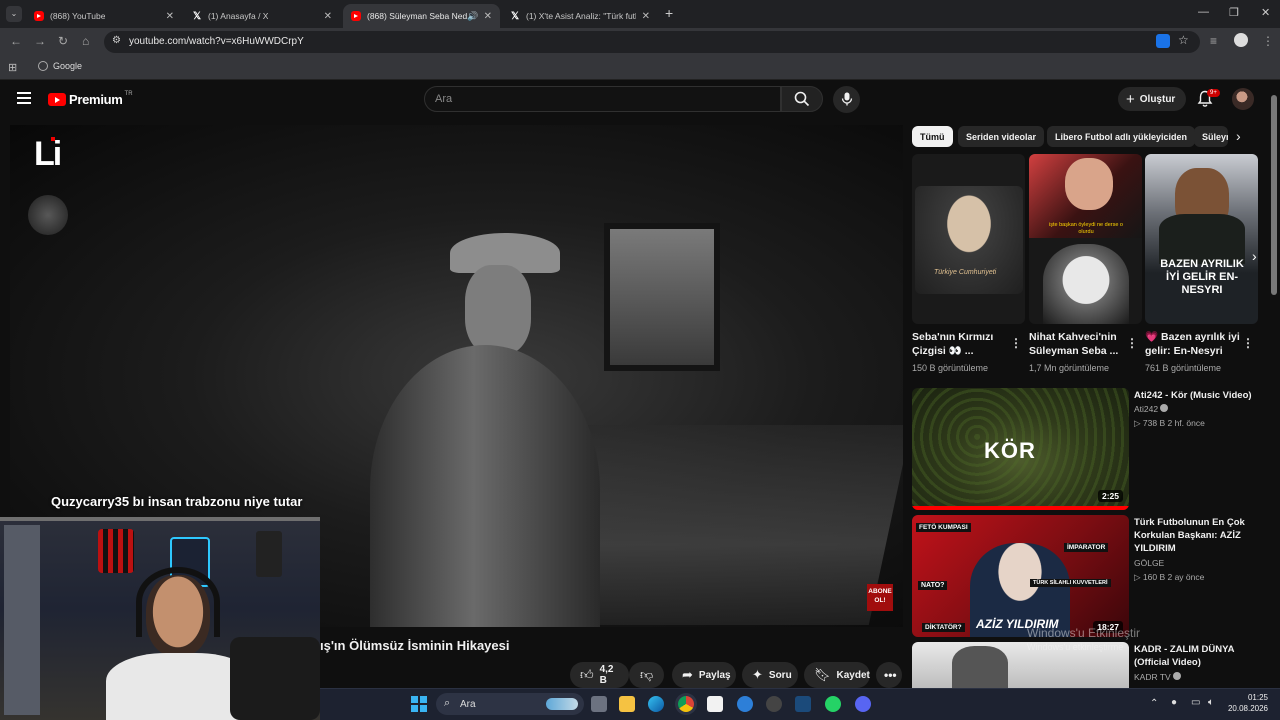 The image size is (1280, 720). I want to click on search-input, so click(602, 99).